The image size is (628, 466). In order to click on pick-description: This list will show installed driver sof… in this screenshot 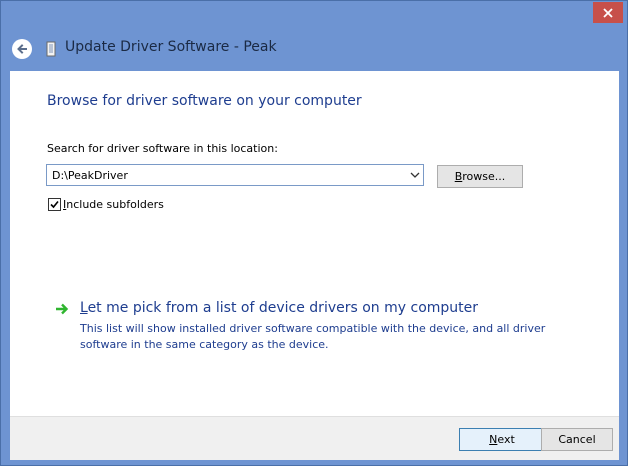, I will do `click(313, 336)`.